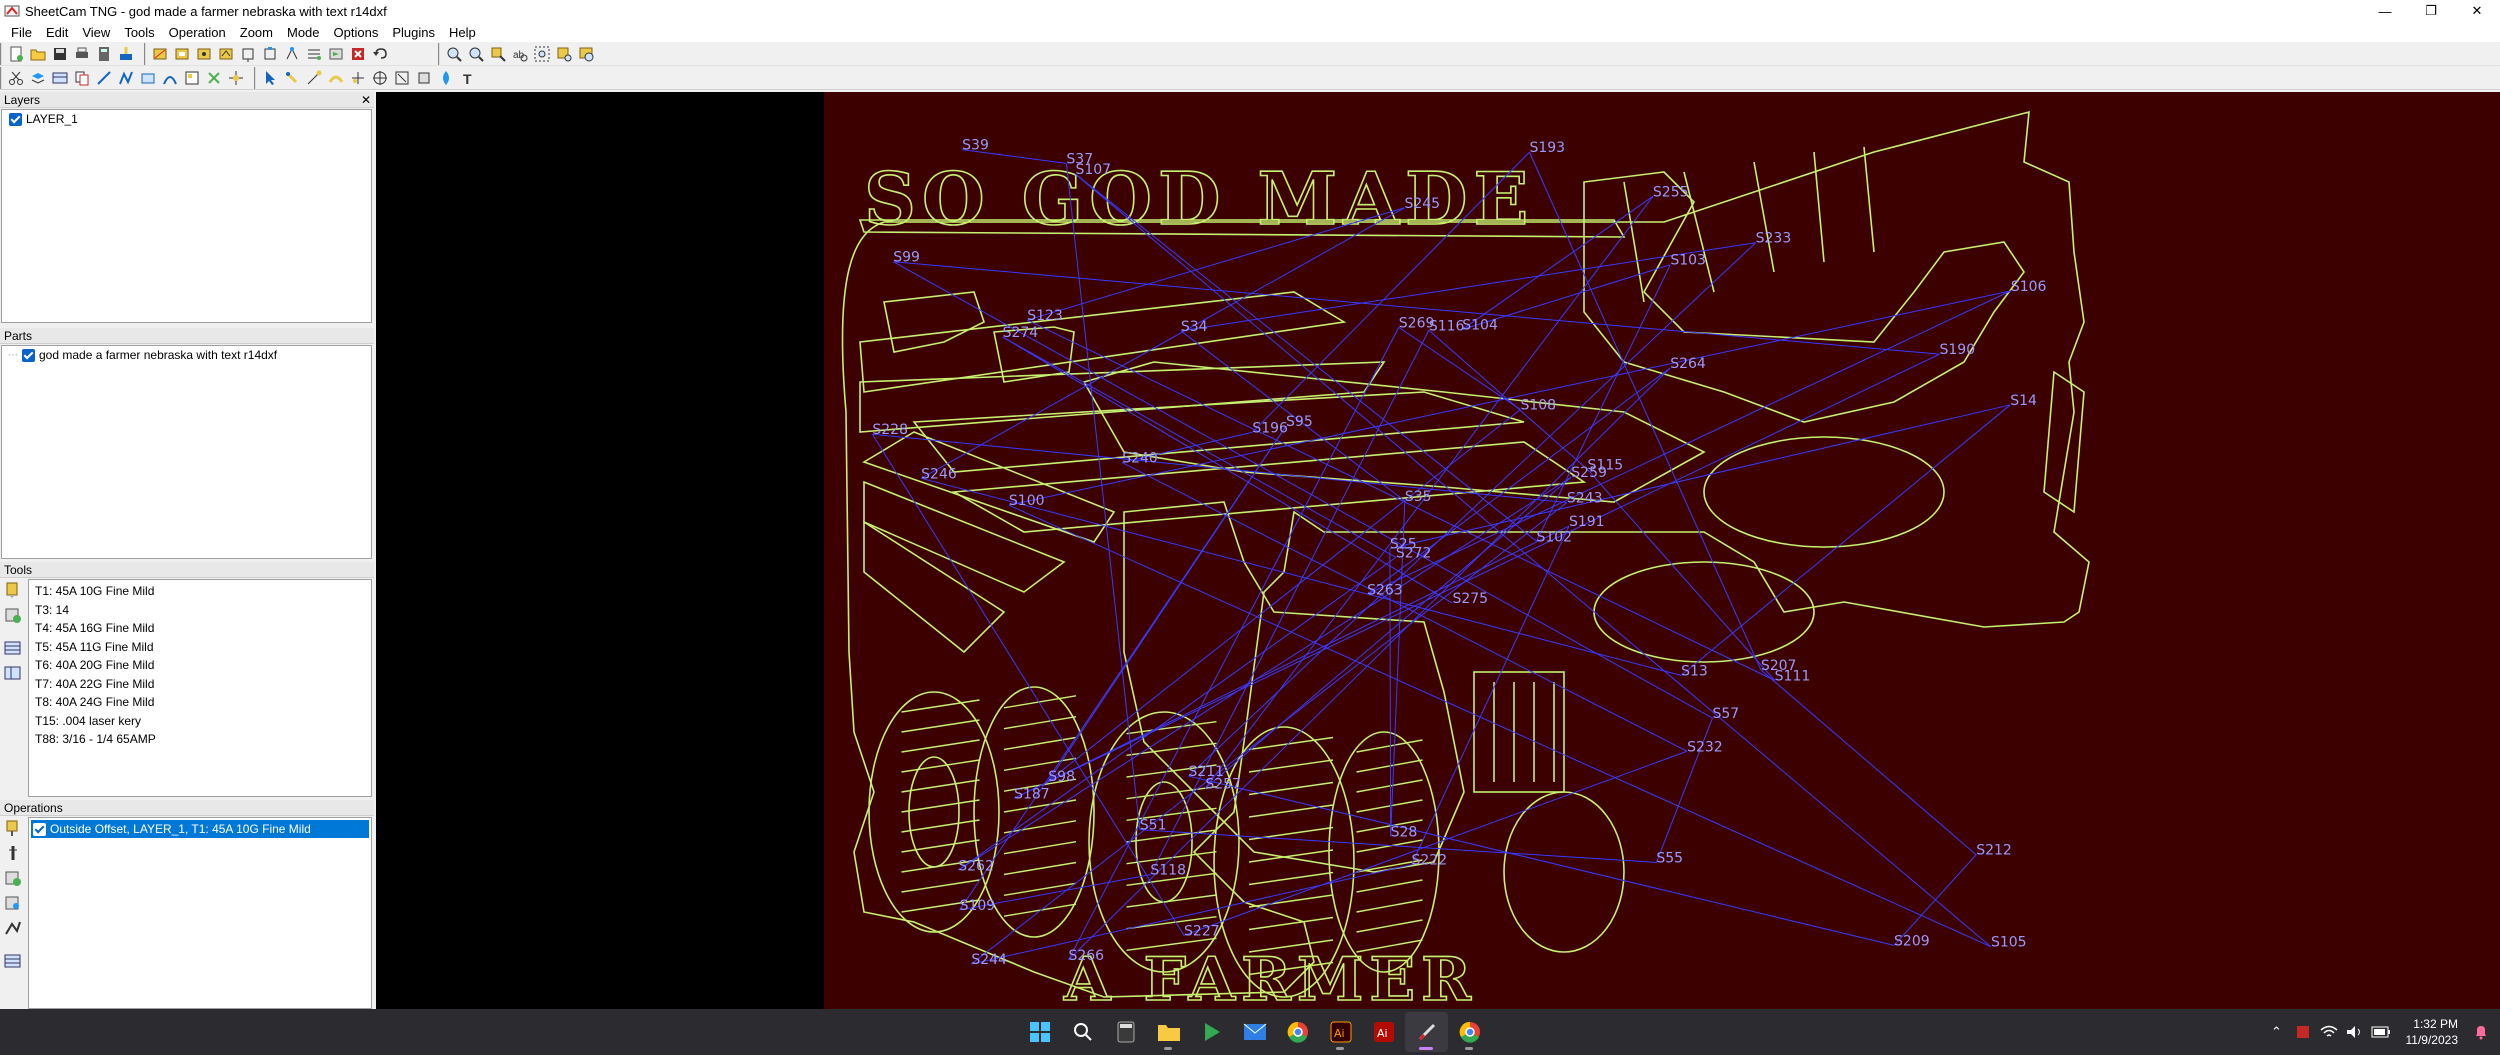 This screenshot has height=1055, width=2500. I want to click on zoom-all-button, so click(586, 54).